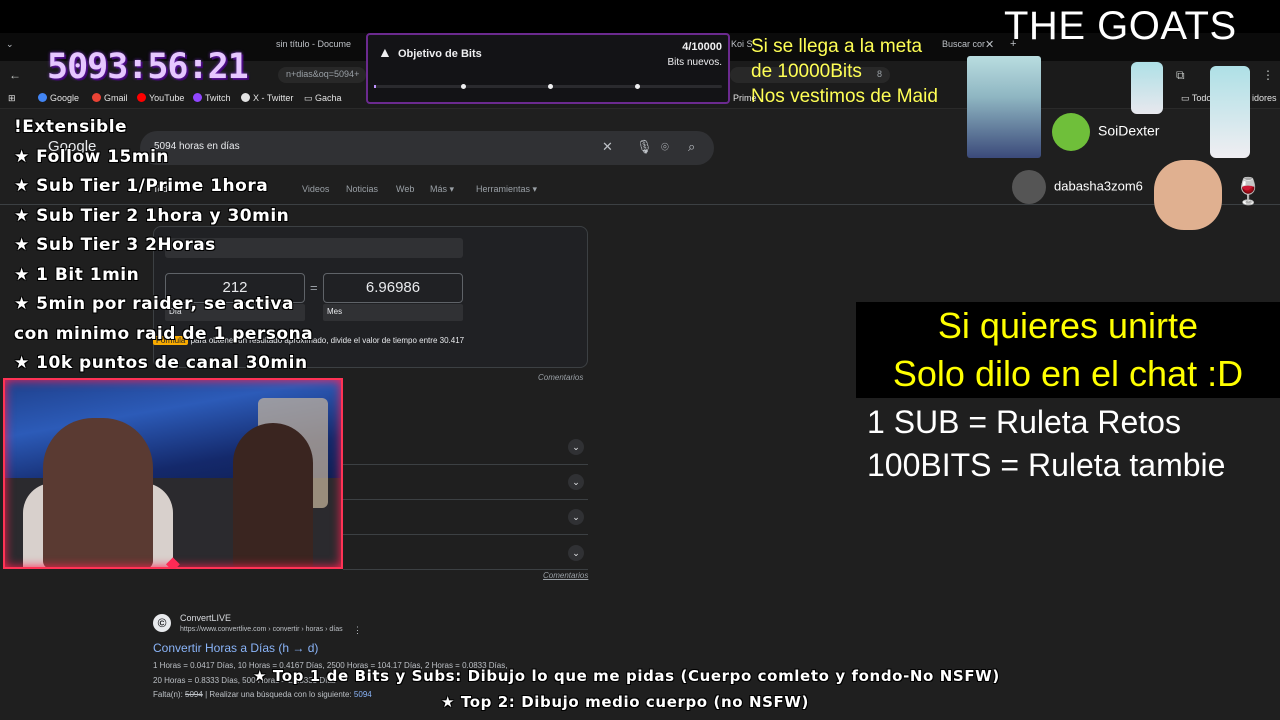 The width and height of the screenshot is (1280, 720). What do you see at coordinates (194, 694) in the screenshot?
I see `missing-word: 5094` at bounding box center [194, 694].